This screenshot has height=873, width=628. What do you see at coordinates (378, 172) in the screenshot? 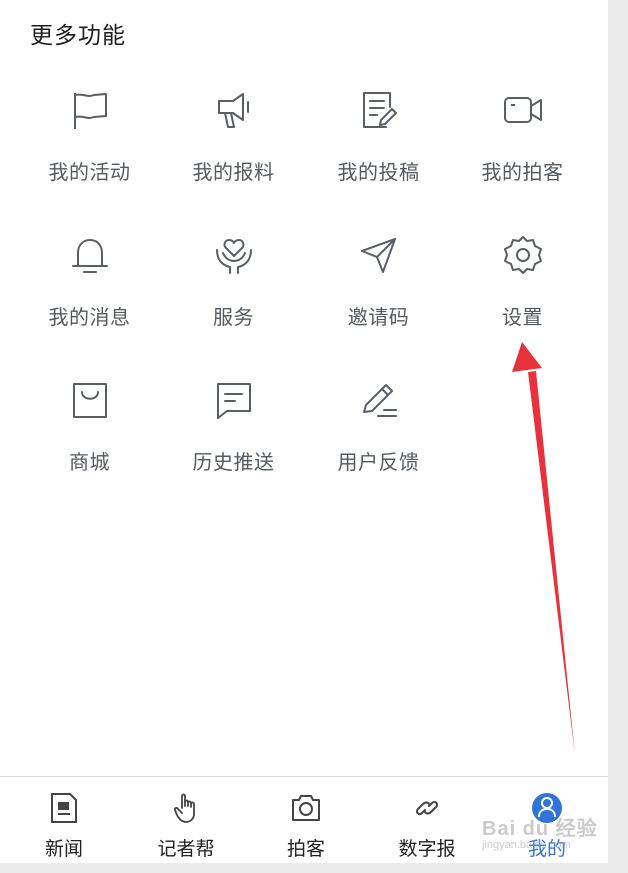
I see `feature-label: 我的投稿` at bounding box center [378, 172].